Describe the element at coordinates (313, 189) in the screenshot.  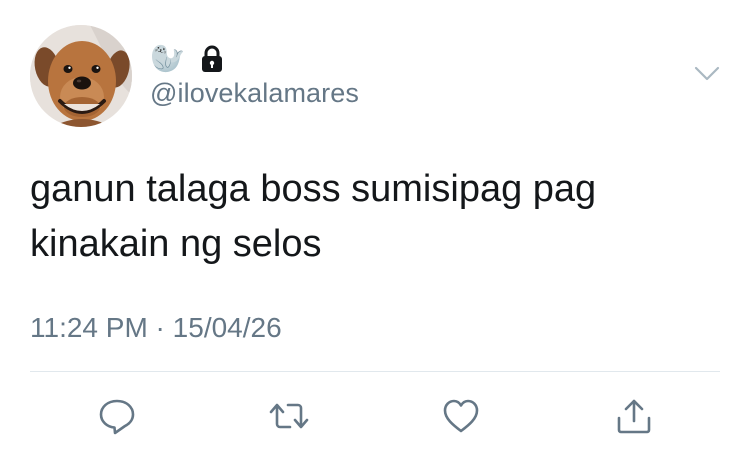
I see `tweet-text-line: ganun talaga boss sumisipag pag` at that location.